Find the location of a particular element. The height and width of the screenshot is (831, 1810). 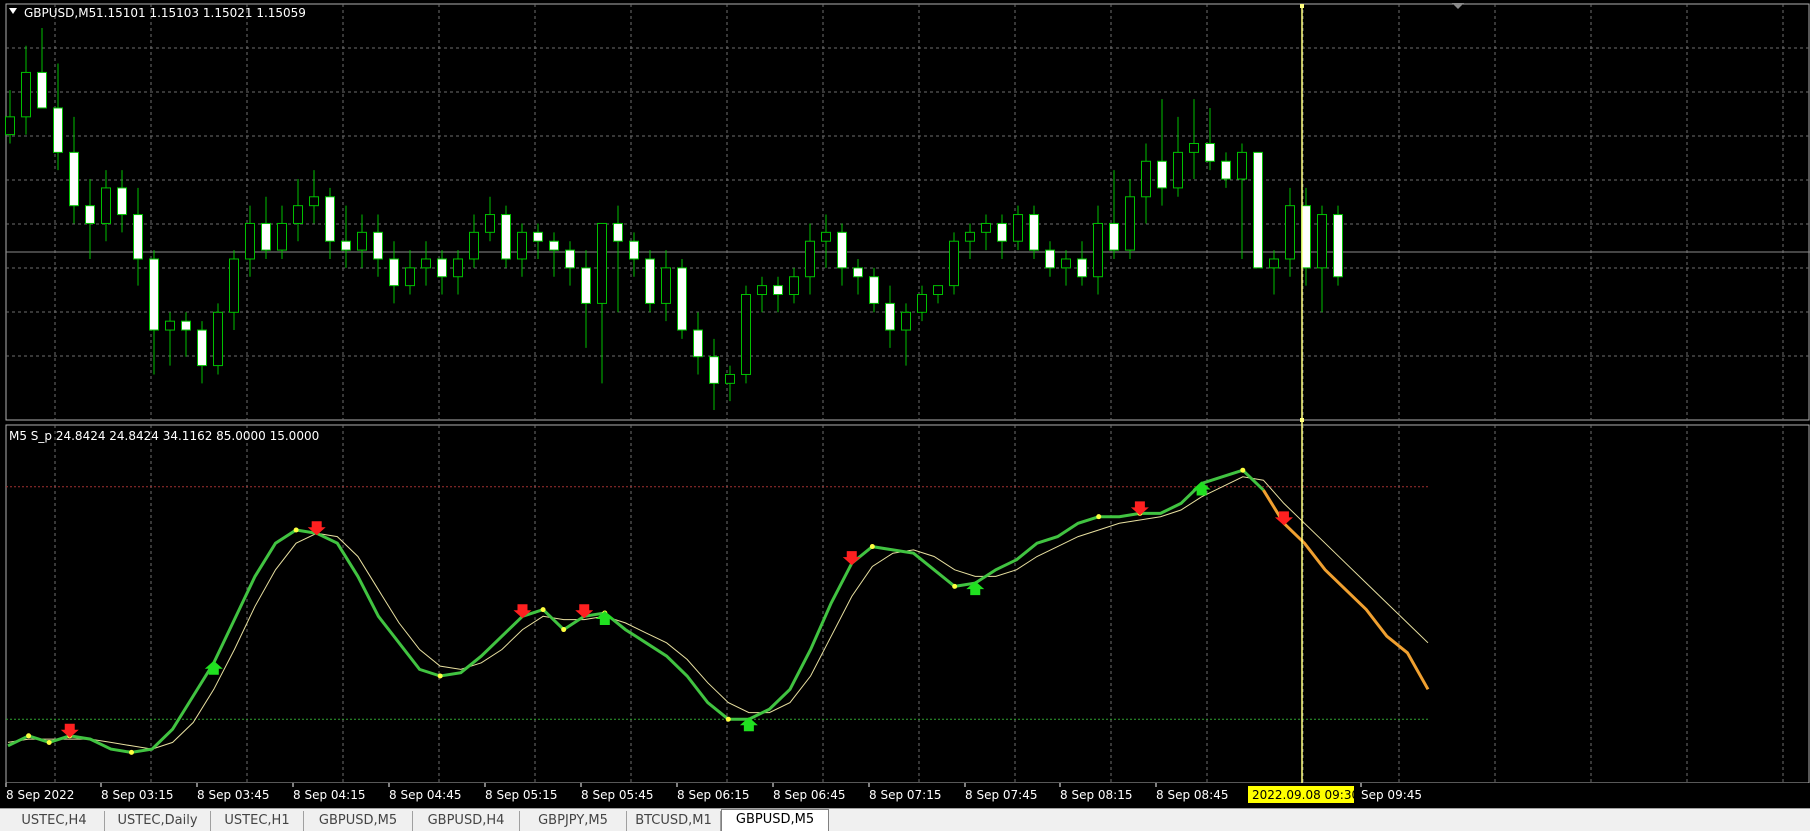

chart-tab: GBPJPY,M5 is located at coordinates (573, 821).